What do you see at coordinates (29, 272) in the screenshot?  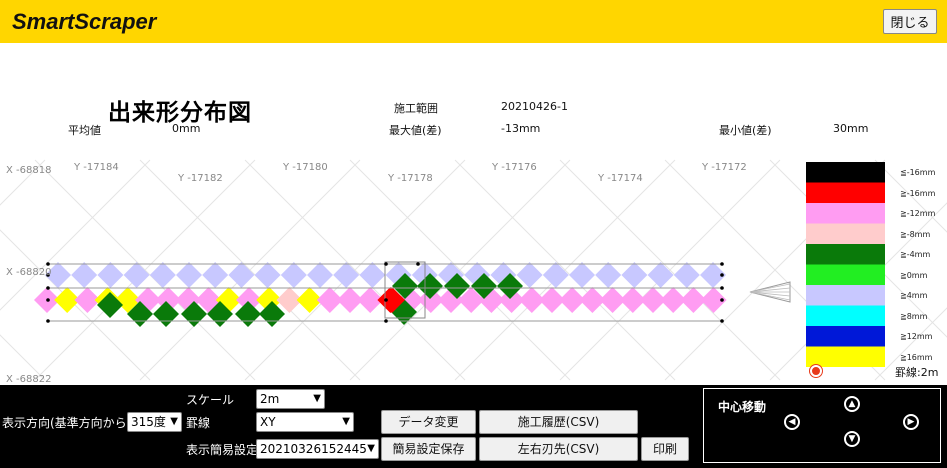 I see `grid-x-label: X -68820` at bounding box center [29, 272].